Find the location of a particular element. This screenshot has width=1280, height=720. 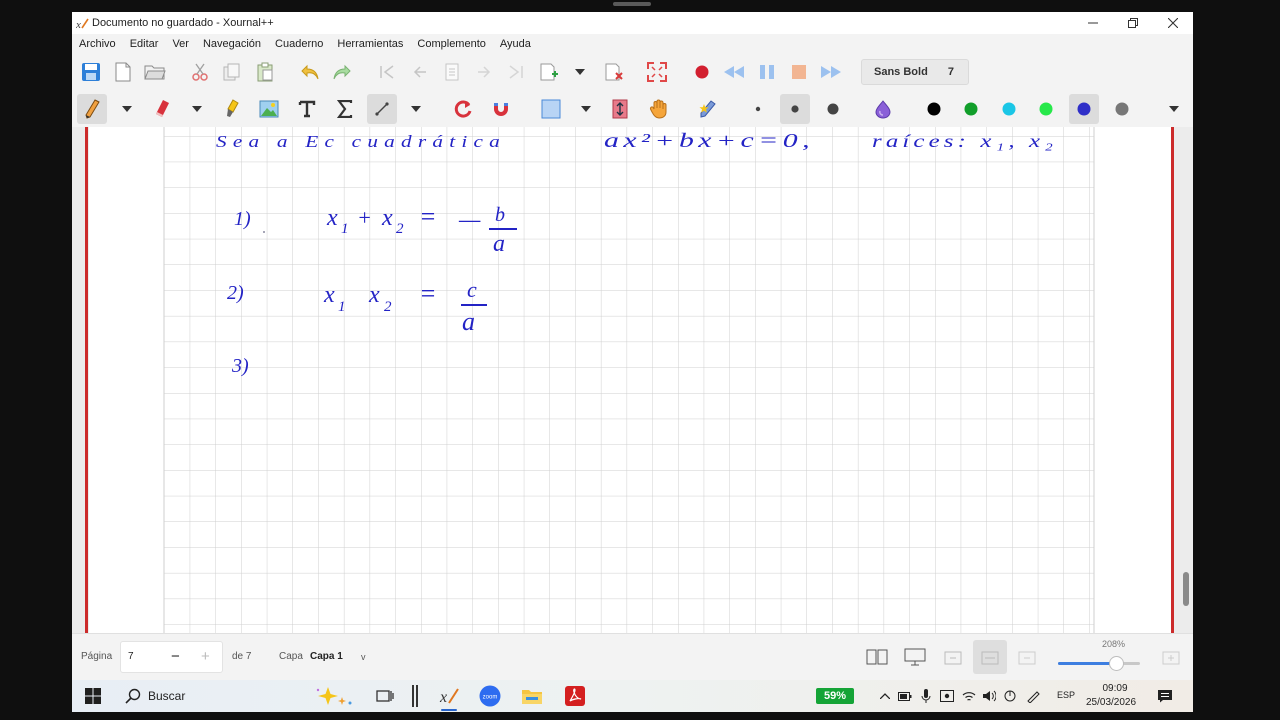

clock-time: 09:09 is located at coordinates (1115, 688).